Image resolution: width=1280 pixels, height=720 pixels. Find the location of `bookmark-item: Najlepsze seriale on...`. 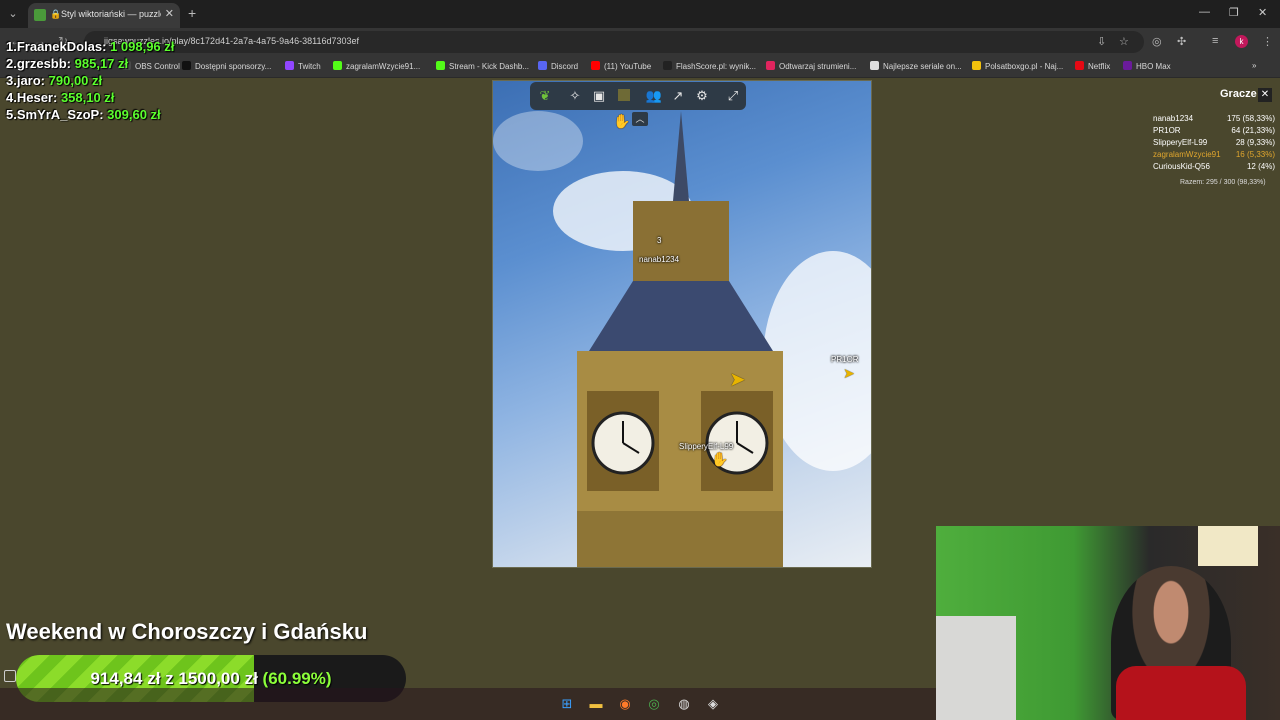

bookmark-item: Najlepsze seriale on... is located at coordinates (916, 66).